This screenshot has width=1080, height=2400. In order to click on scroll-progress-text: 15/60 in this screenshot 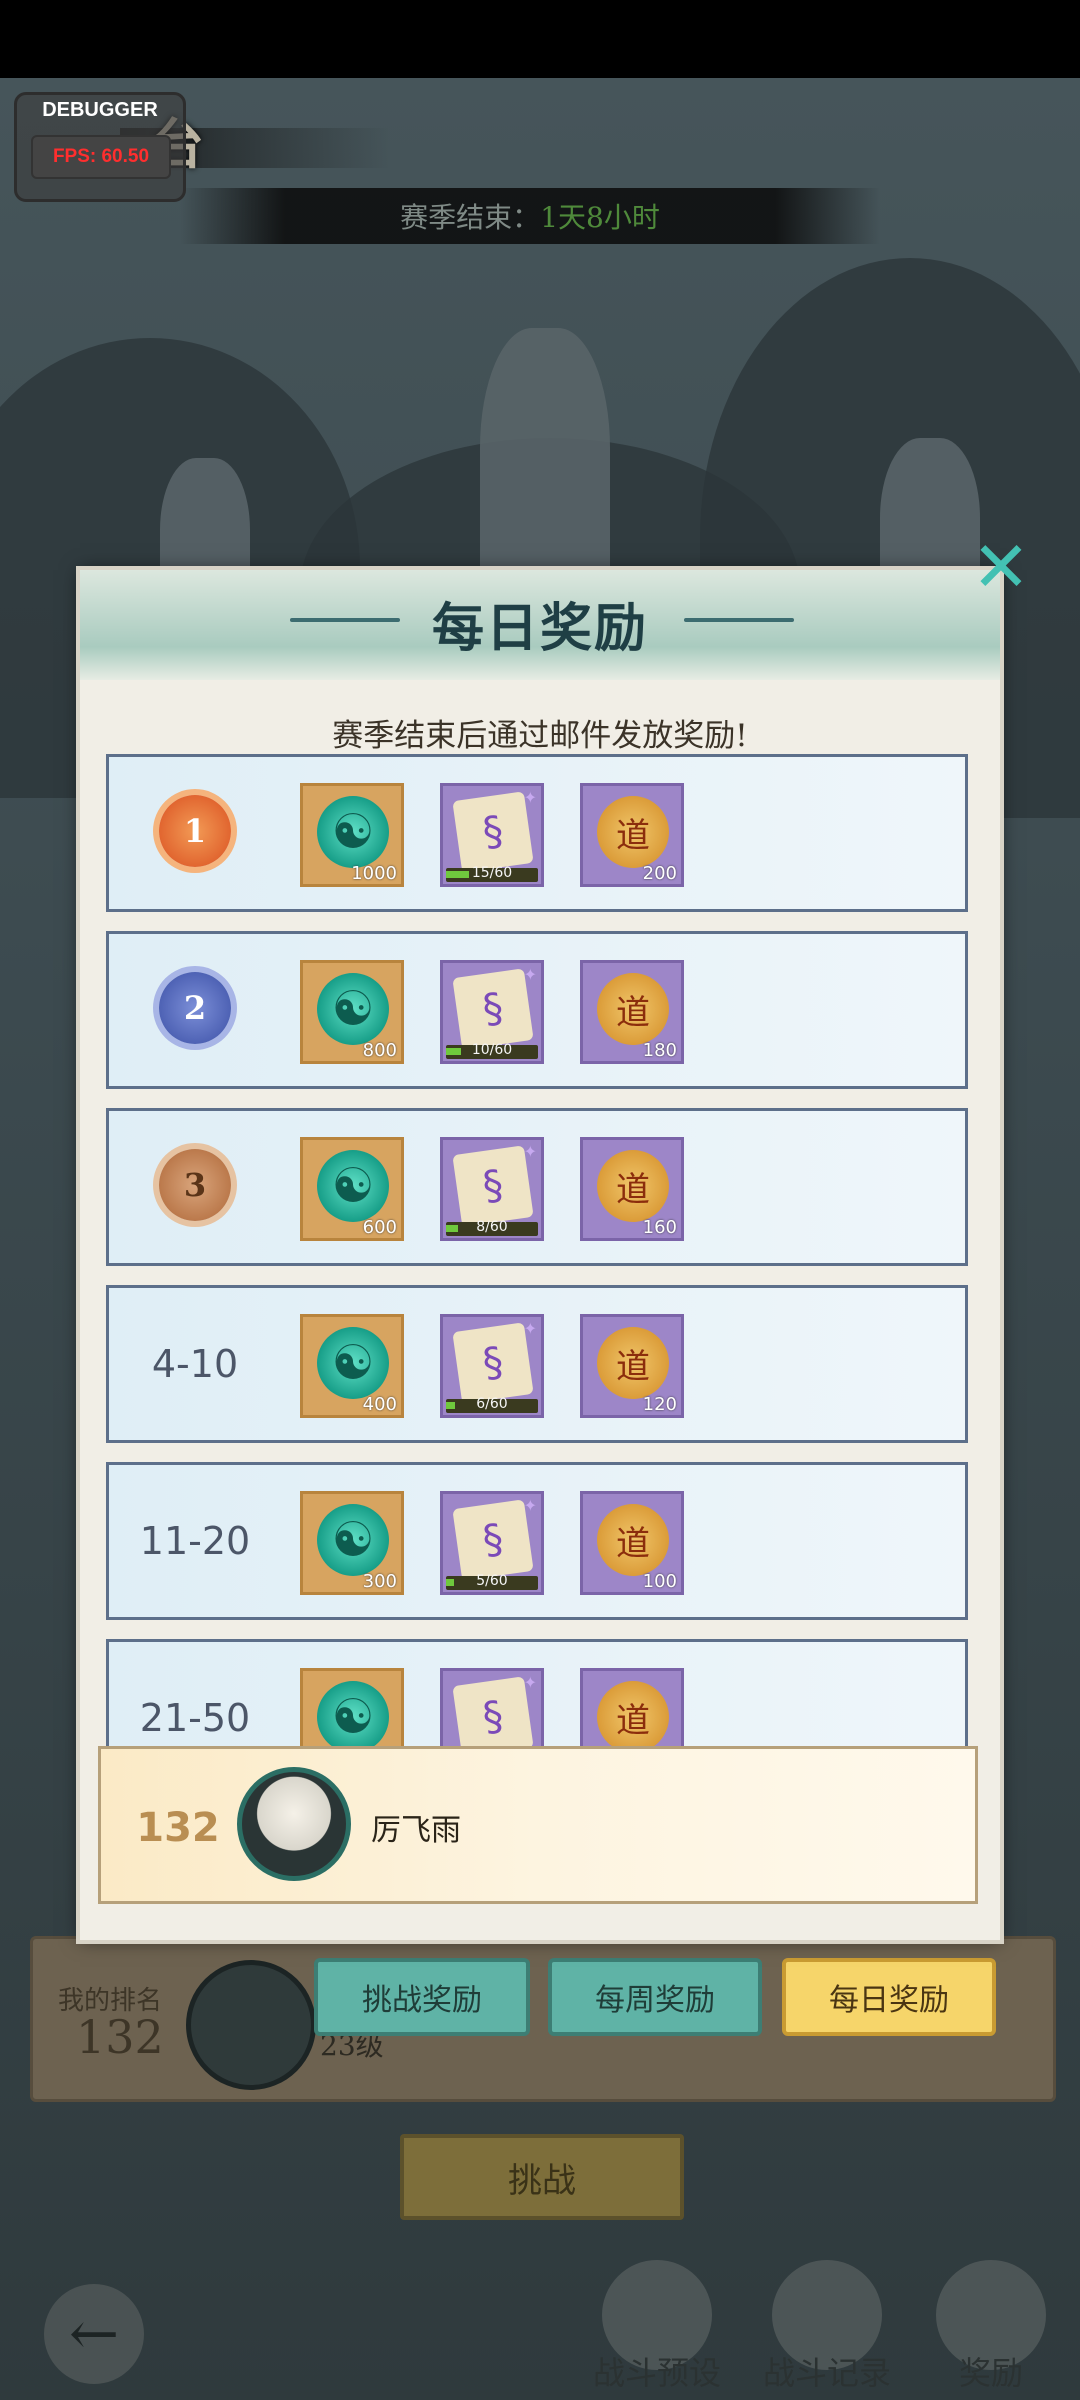, I will do `click(492, 873)`.